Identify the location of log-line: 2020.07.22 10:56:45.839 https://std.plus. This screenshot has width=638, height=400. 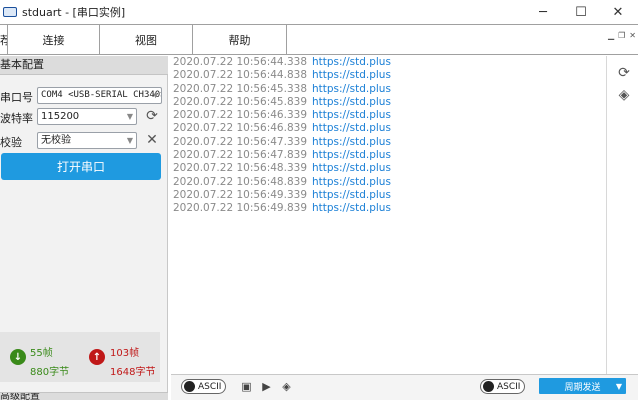
(387, 102).